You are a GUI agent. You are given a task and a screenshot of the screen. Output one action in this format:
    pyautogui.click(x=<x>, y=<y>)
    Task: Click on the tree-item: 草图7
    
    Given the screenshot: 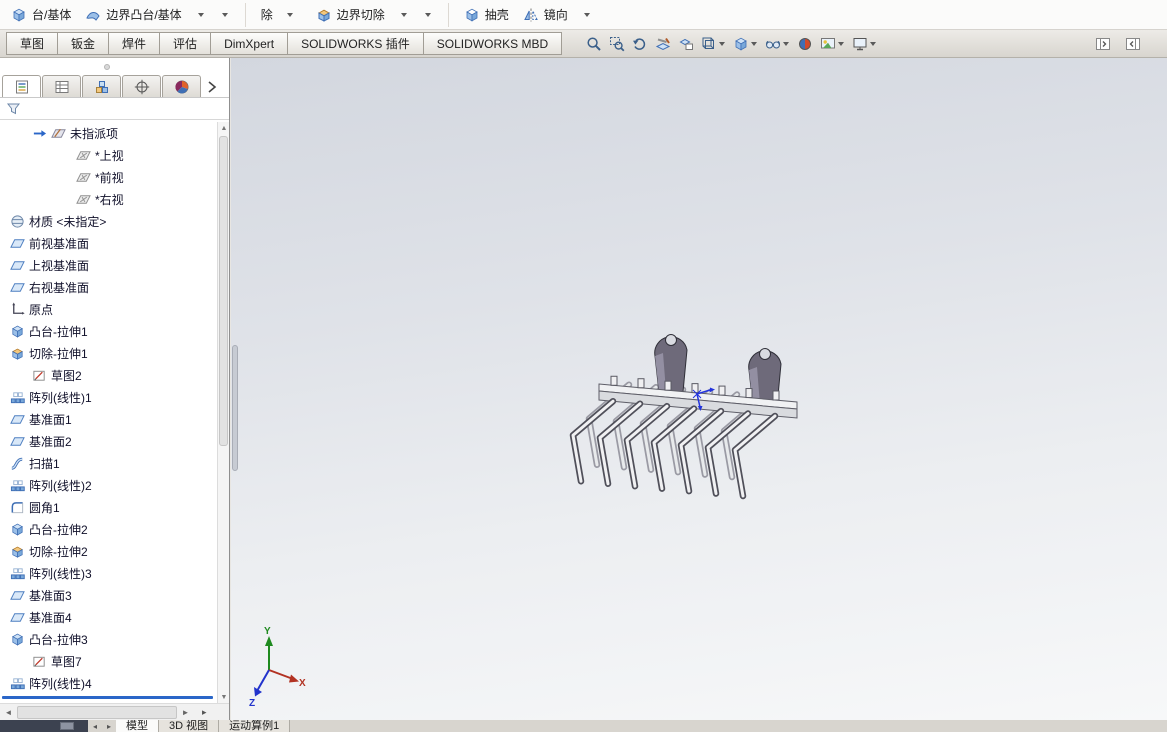 What is the action you would take?
    pyautogui.click(x=108, y=661)
    